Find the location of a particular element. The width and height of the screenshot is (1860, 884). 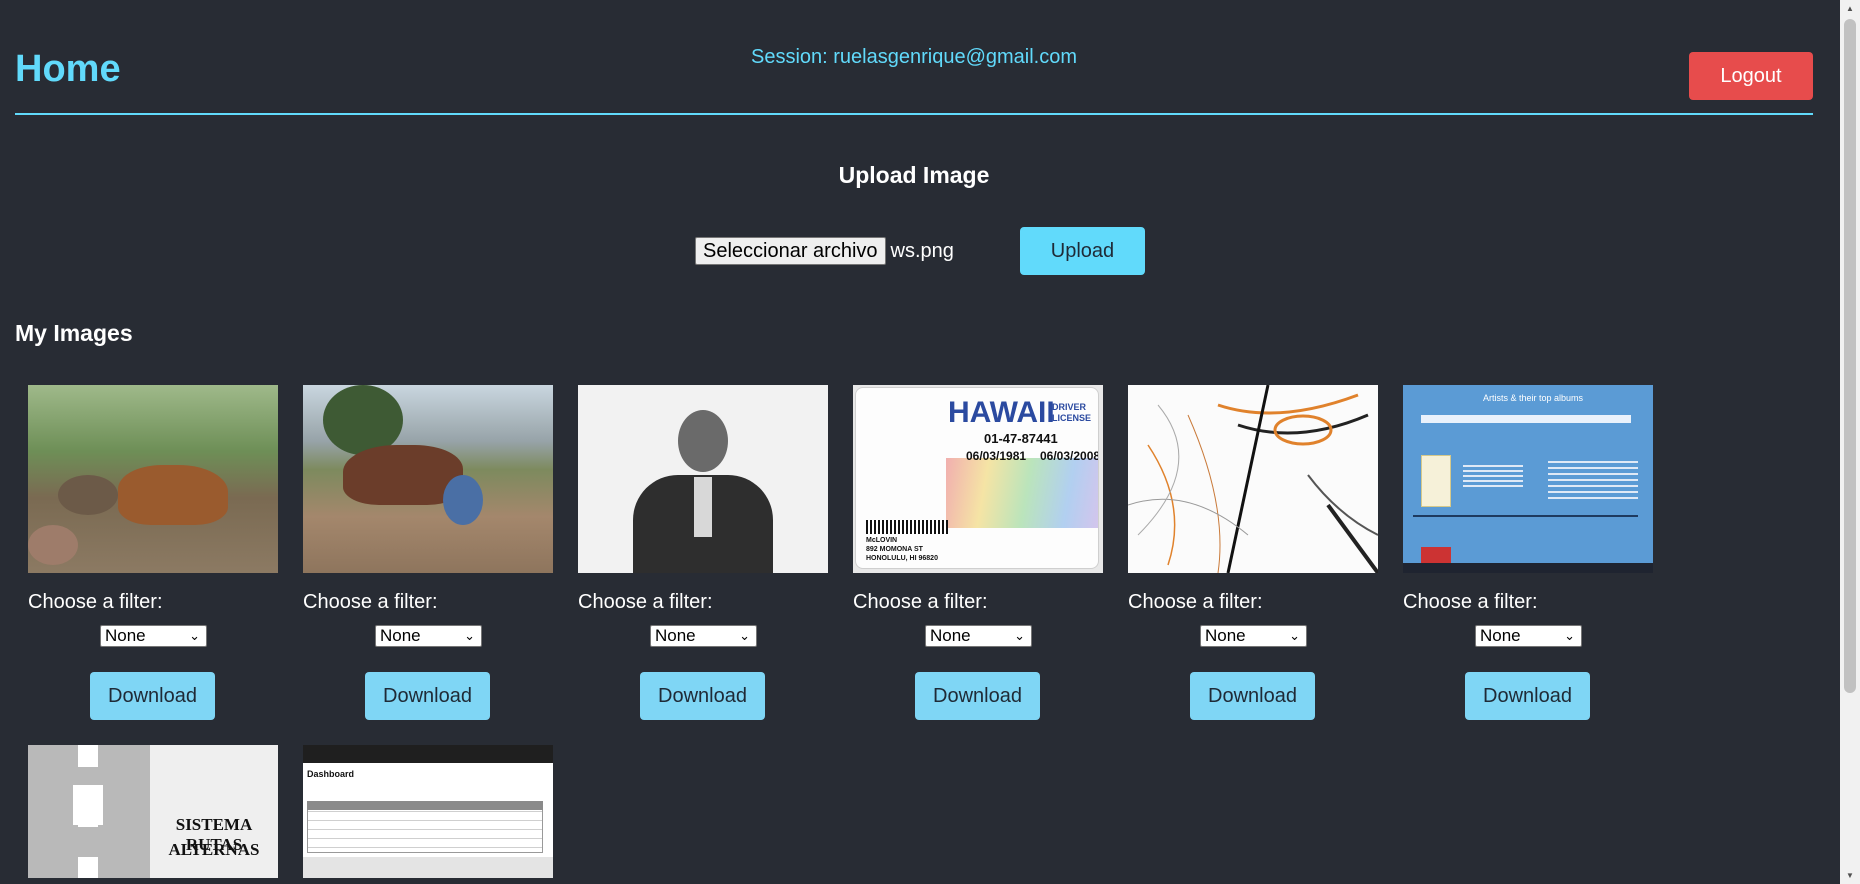

rutas-line2: ALTERNAS is located at coordinates (214, 849).